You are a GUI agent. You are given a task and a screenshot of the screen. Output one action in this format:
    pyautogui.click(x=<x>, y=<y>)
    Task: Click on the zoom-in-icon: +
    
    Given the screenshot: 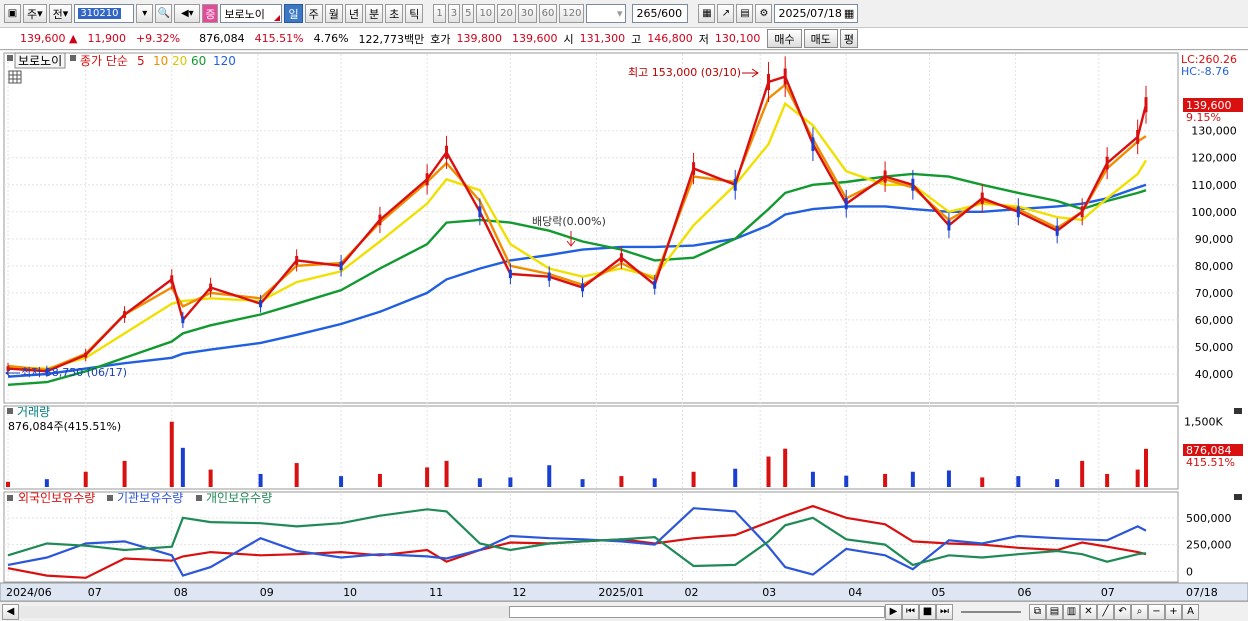 What is the action you would take?
    pyautogui.click(x=1173, y=611)
    